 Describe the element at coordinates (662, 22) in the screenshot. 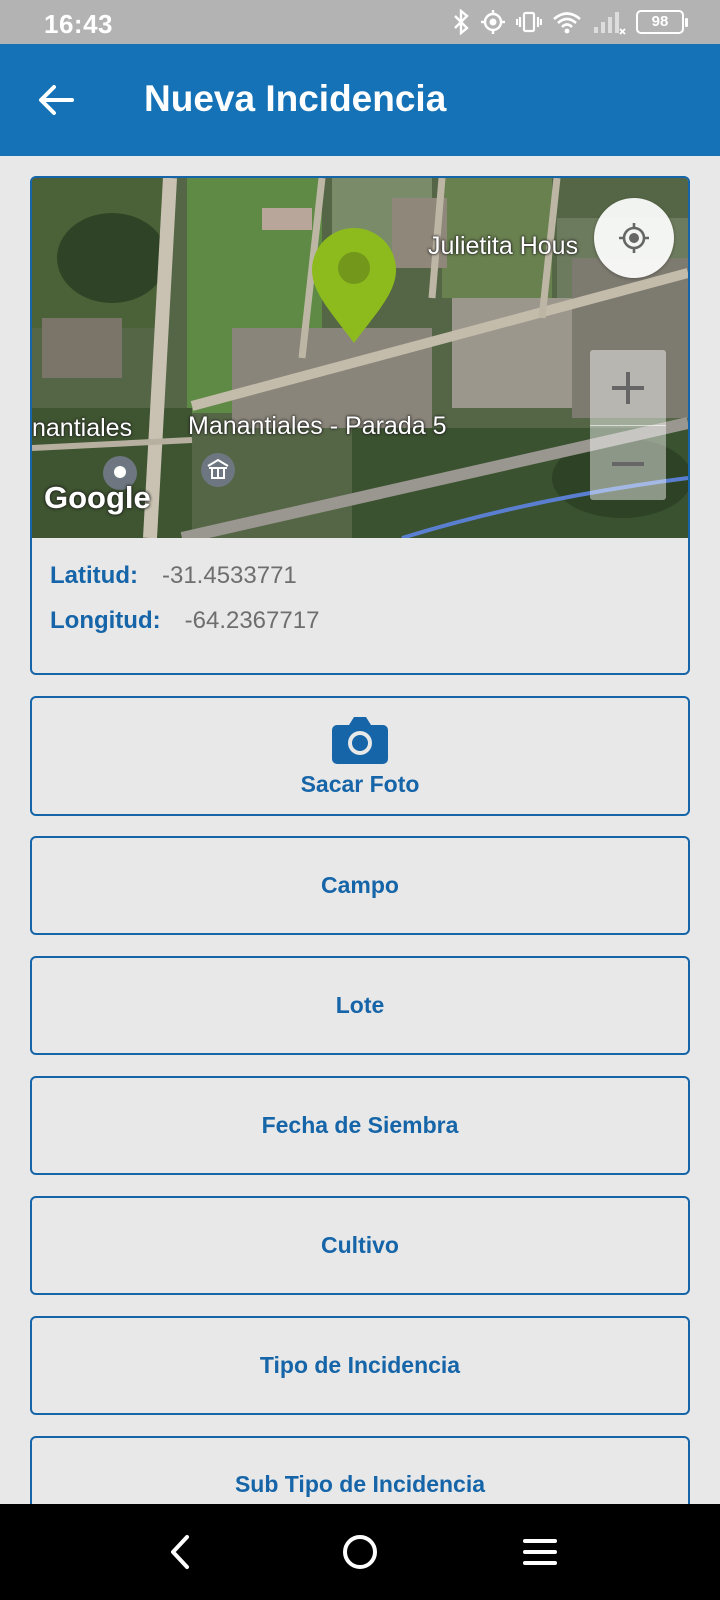

I see `battery-icon: 98` at that location.